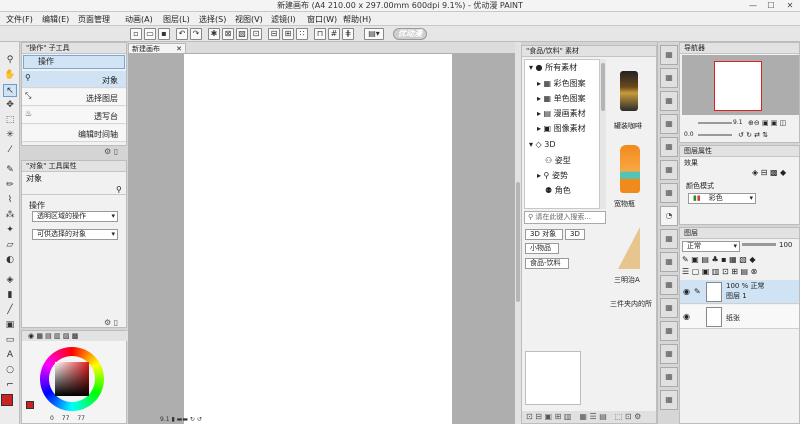 This screenshot has height=424, width=800. I want to click on tool-property-settings-icon: ⚙ ▯, so click(111, 322).